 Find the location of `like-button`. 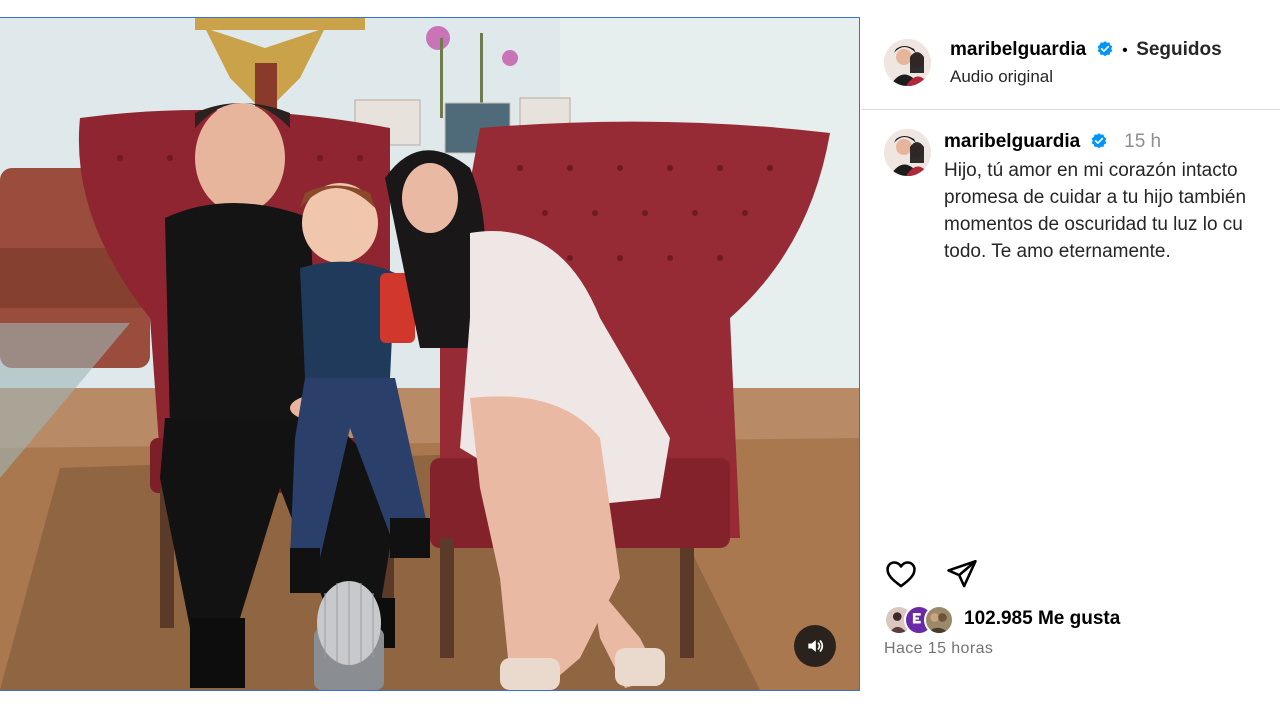

like-button is located at coordinates (901, 574).